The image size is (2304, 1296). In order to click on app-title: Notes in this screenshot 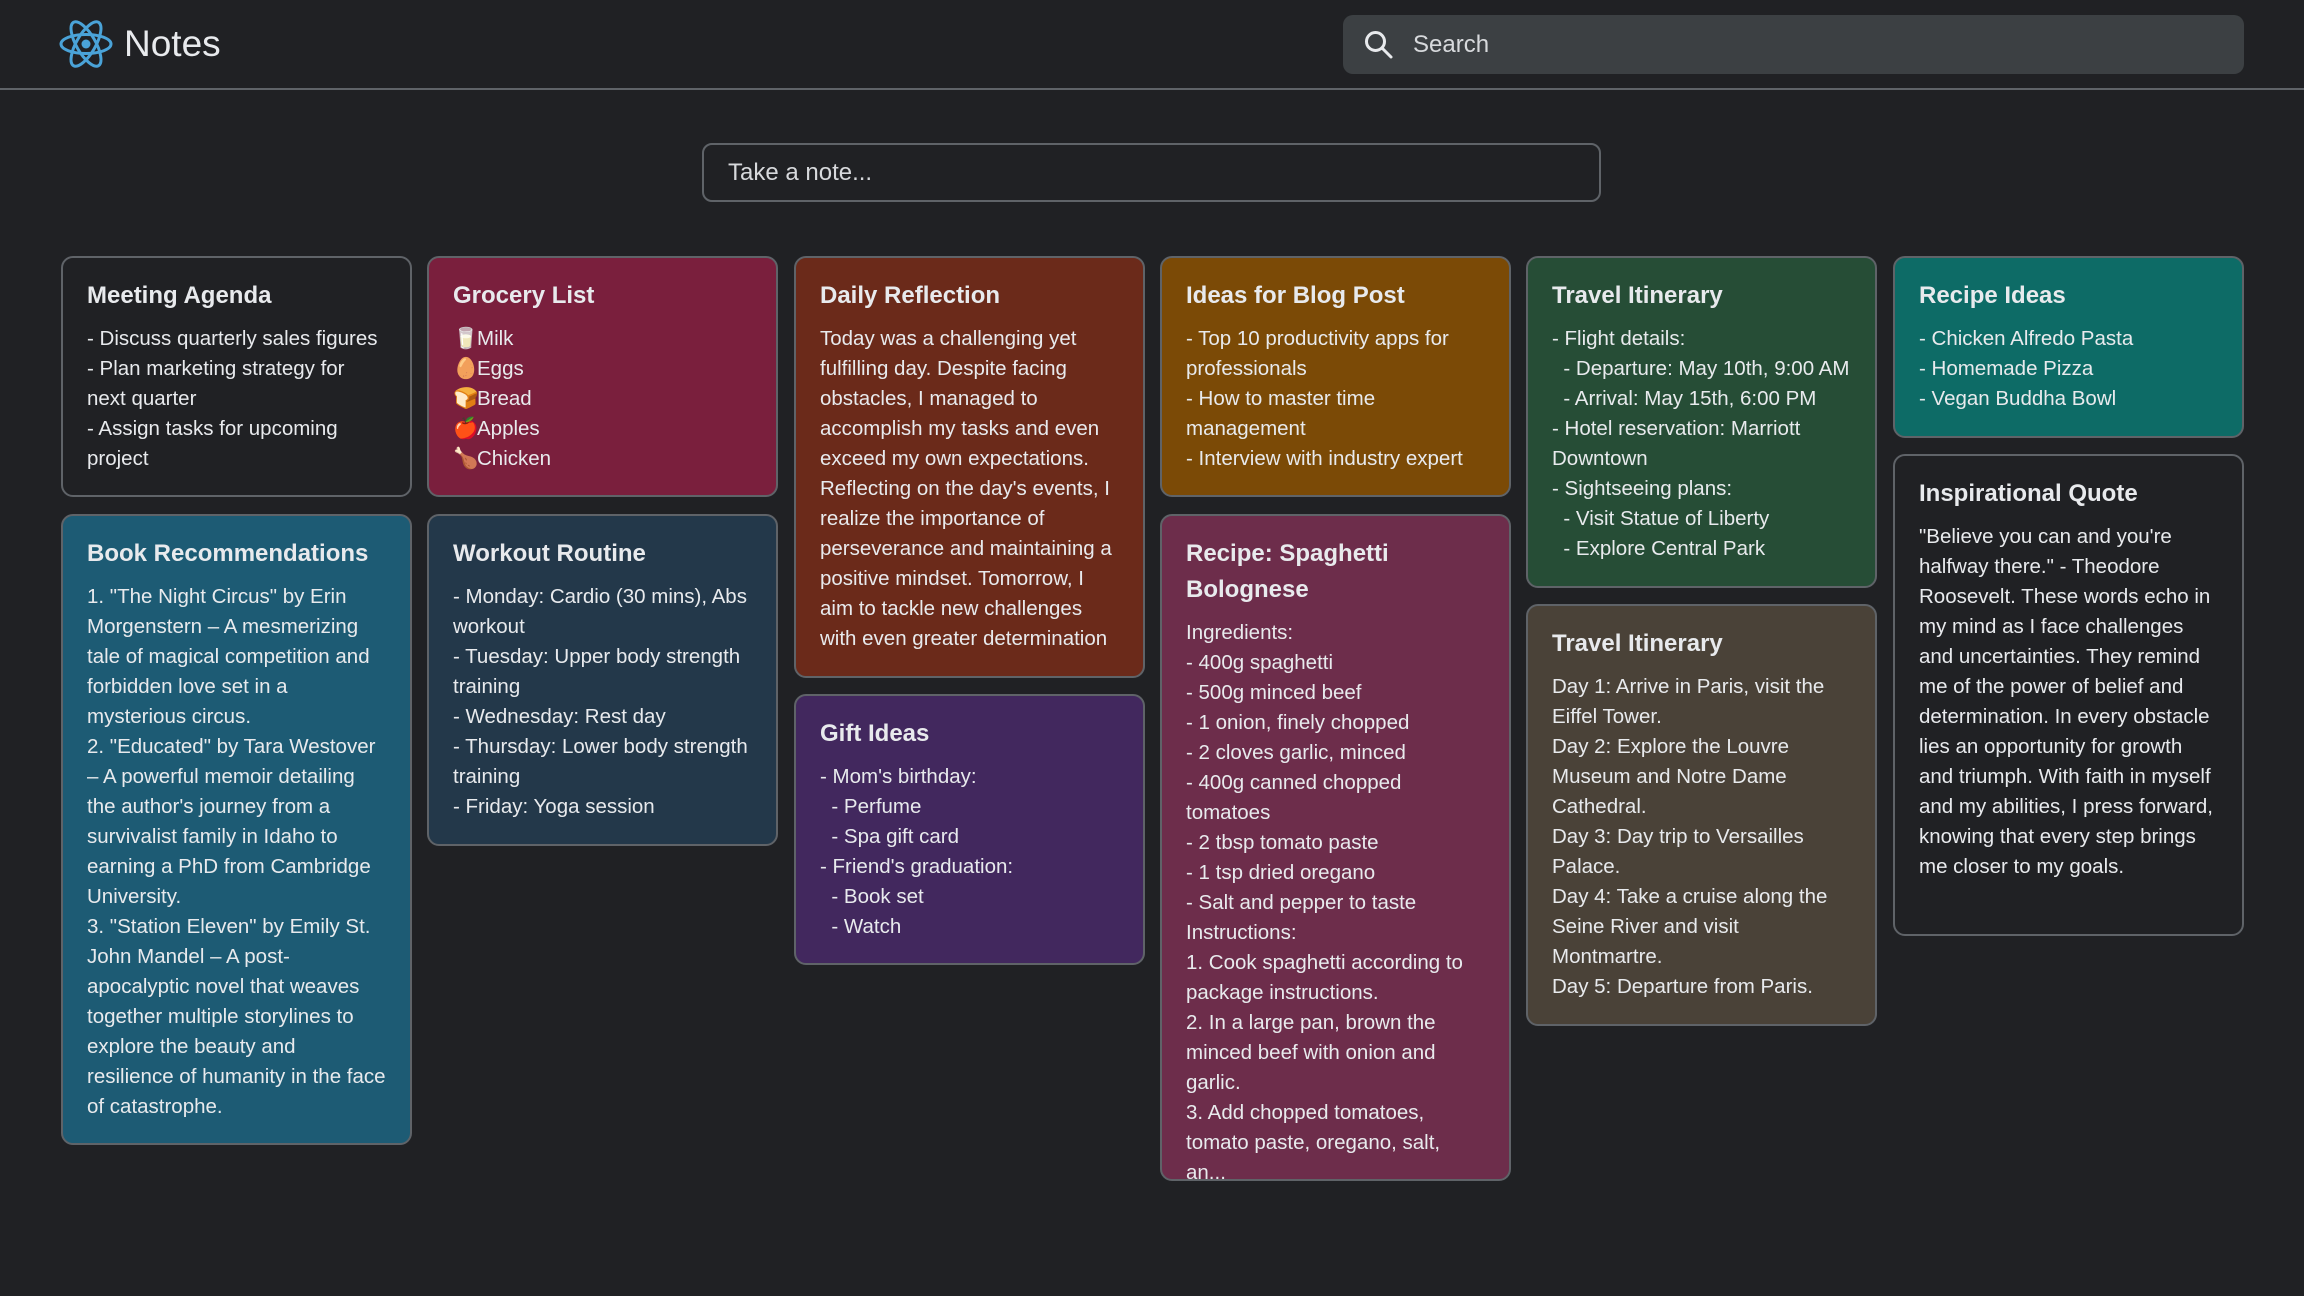, I will do `click(172, 43)`.